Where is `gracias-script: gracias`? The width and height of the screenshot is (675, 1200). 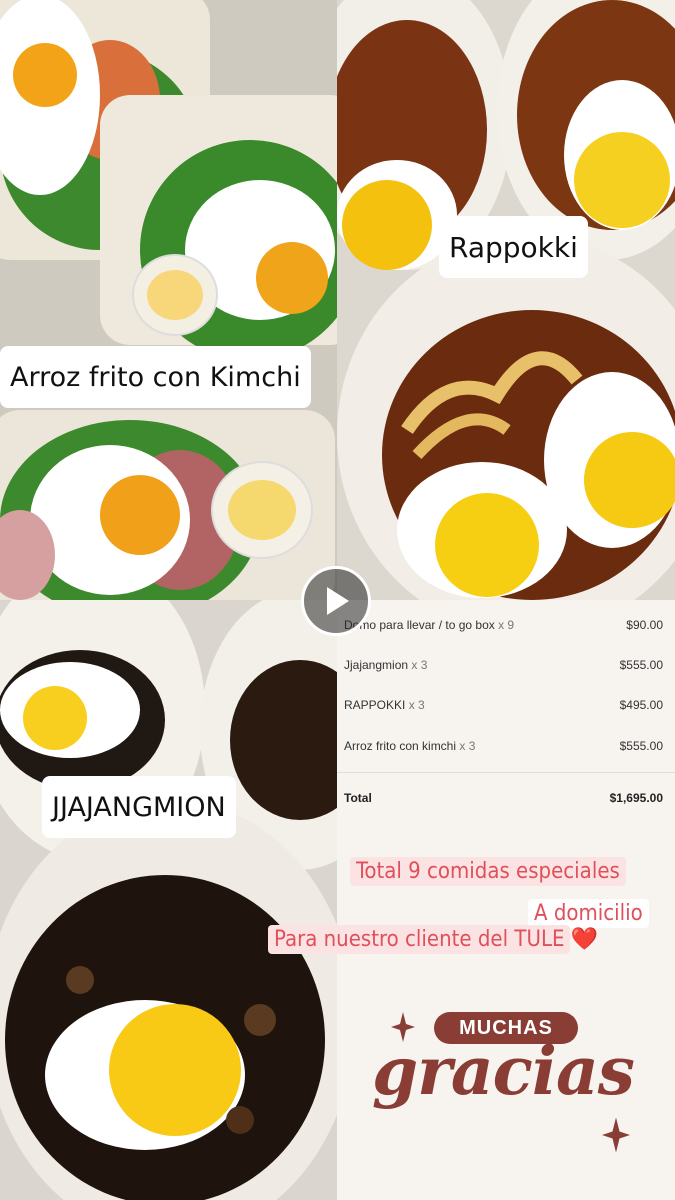
gracias-script: gracias is located at coordinates (503, 1071).